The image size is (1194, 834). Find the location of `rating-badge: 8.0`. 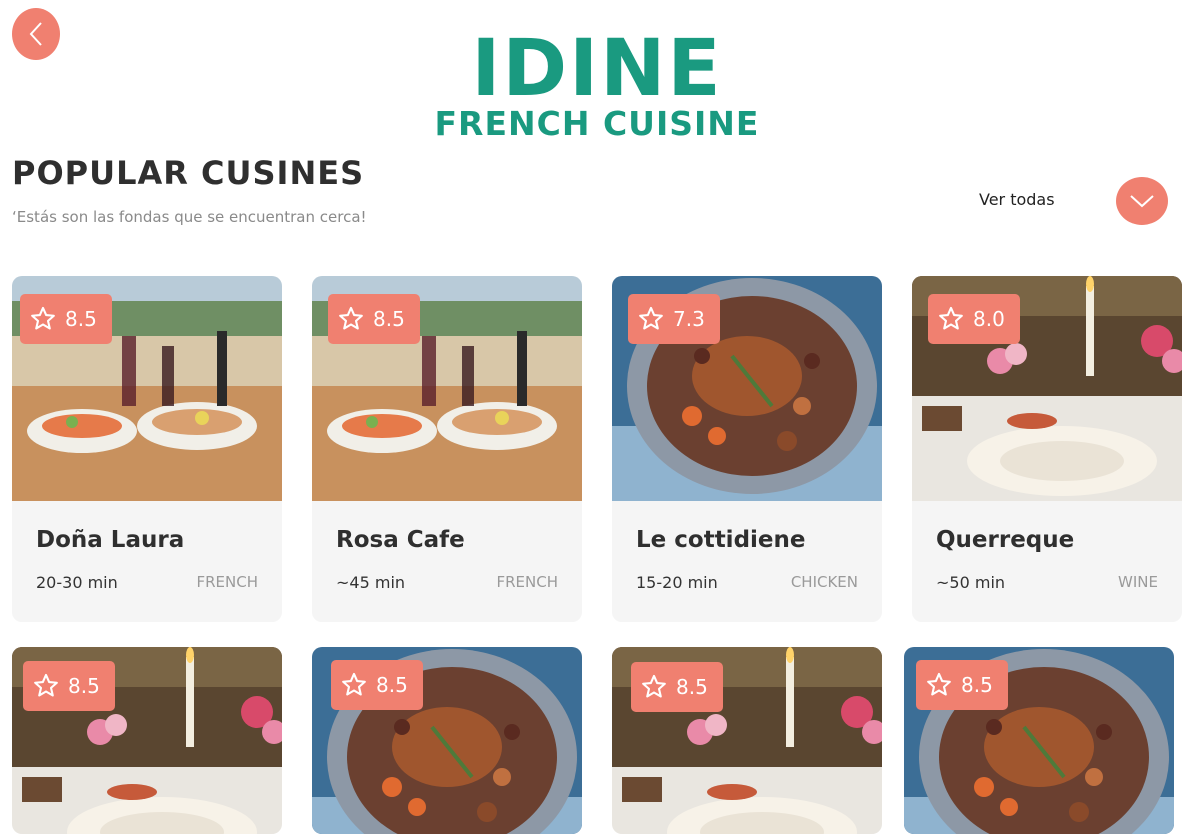

rating-badge: 8.0 is located at coordinates (974, 319).